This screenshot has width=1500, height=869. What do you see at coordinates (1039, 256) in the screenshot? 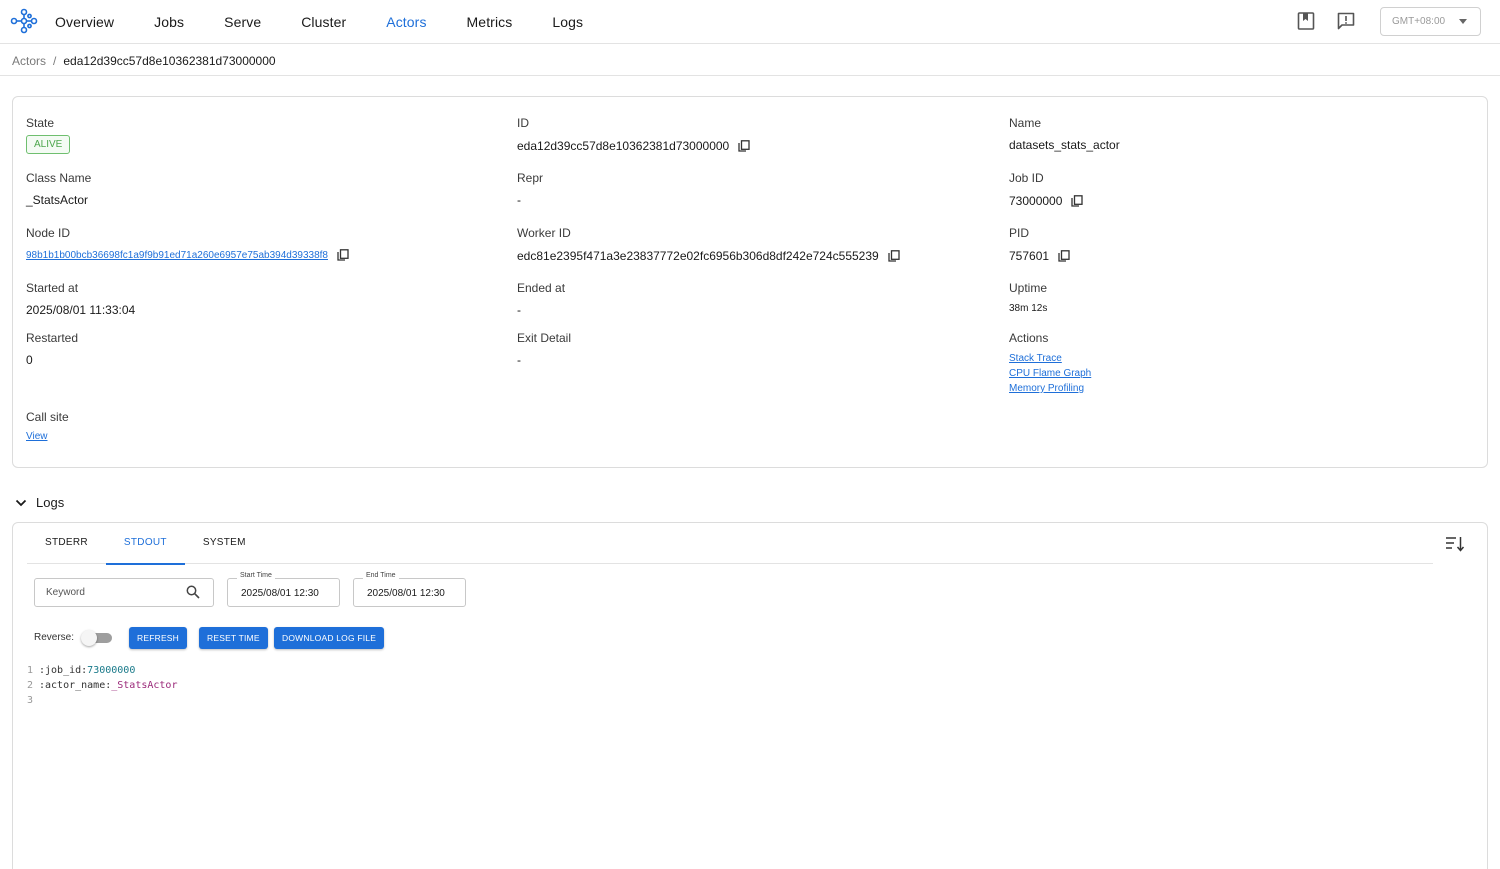
I see `pid-value-wrap: 757601` at bounding box center [1039, 256].